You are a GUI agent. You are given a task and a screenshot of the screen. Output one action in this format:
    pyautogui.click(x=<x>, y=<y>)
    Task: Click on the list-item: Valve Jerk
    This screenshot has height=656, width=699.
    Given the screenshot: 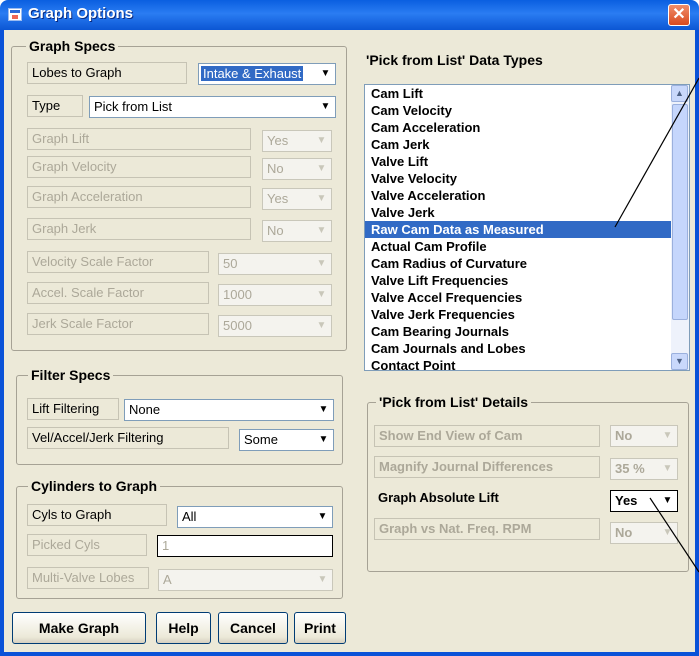 What is the action you would take?
    pyautogui.click(x=527, y=212)
    